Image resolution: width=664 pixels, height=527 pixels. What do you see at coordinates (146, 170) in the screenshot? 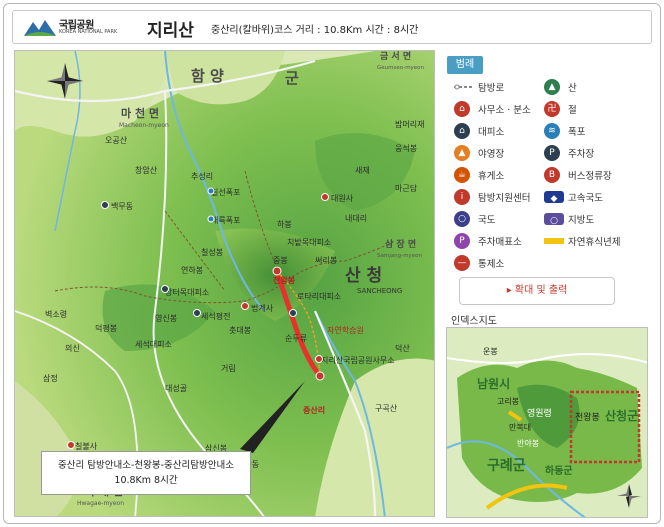
I see `label-changamsan: 창암산` at bounding box center [146, 170].